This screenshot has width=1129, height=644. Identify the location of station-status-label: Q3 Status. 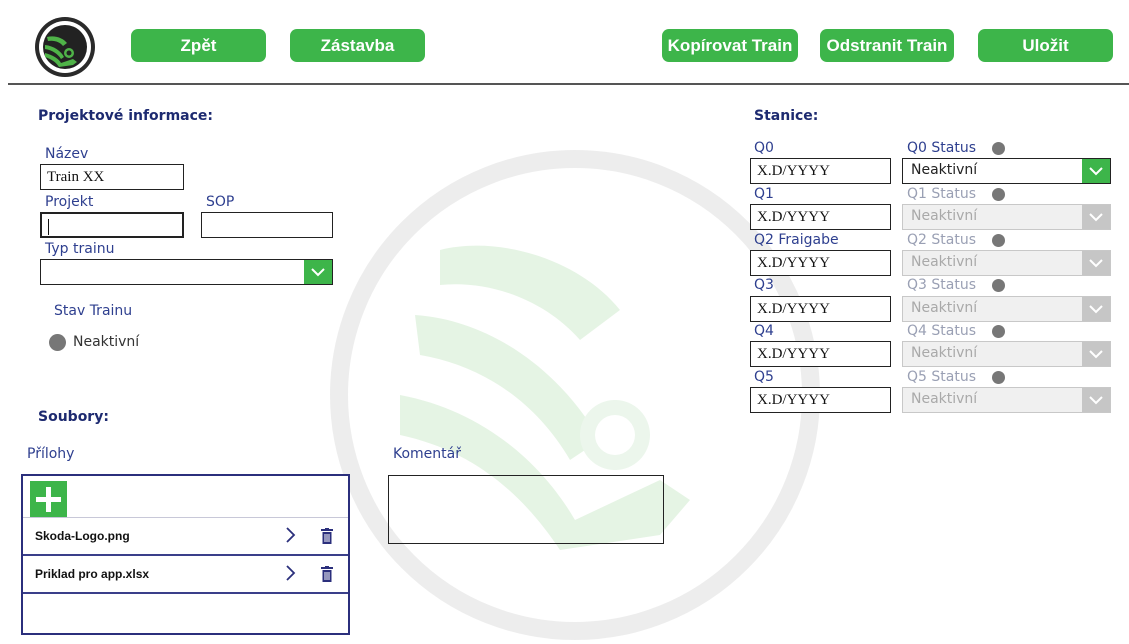
(941, 285).